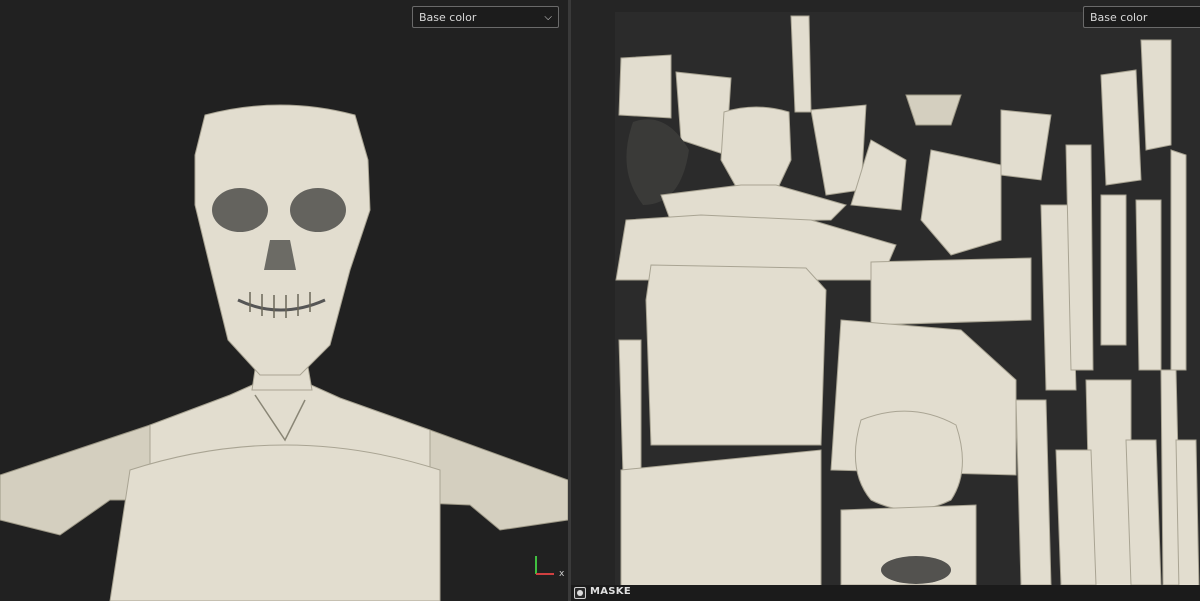 This screenshot has height=601, width=1200. I want to click on mask-icon, so click(580, 593).